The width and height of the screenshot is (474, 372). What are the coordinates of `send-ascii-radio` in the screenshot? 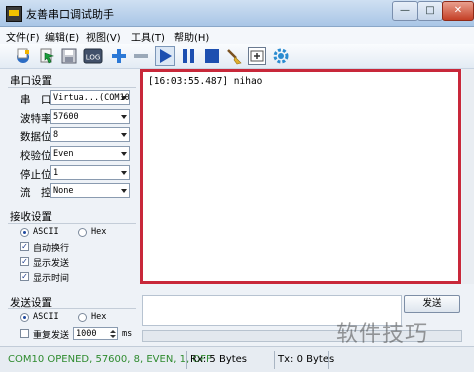 It's located at (24, 317).